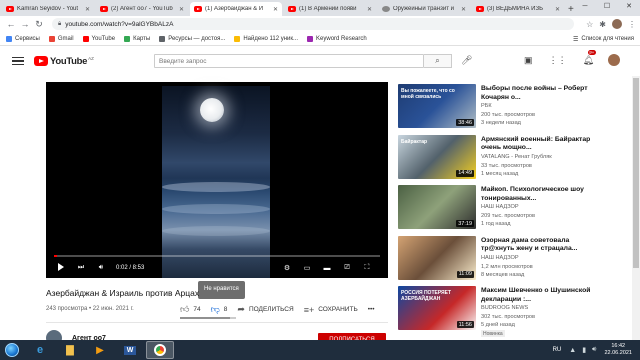 Image resolution: width=640 pixels, height=360 pixels. I want to click on user-avatar, so click(614, 60).